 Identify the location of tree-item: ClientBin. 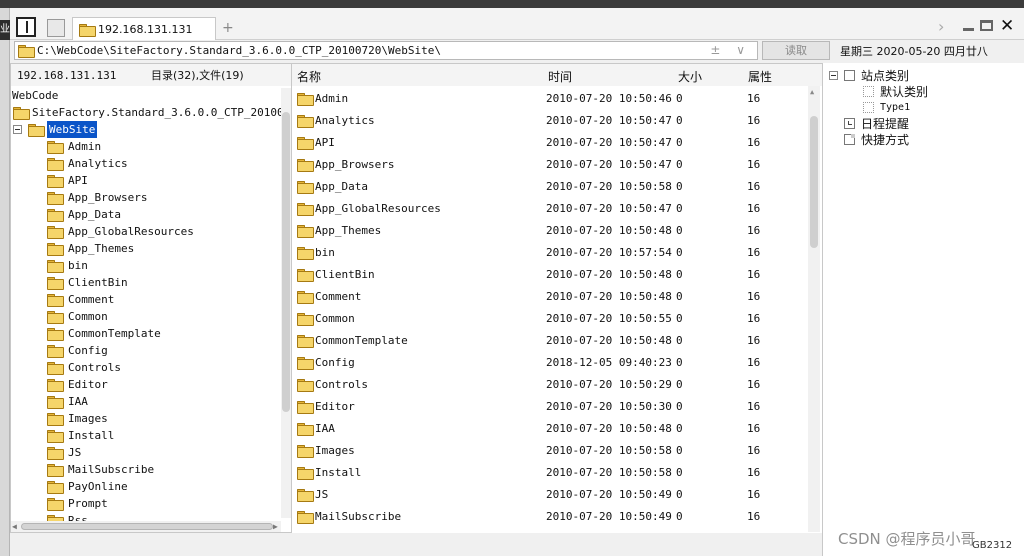
(87, 282).